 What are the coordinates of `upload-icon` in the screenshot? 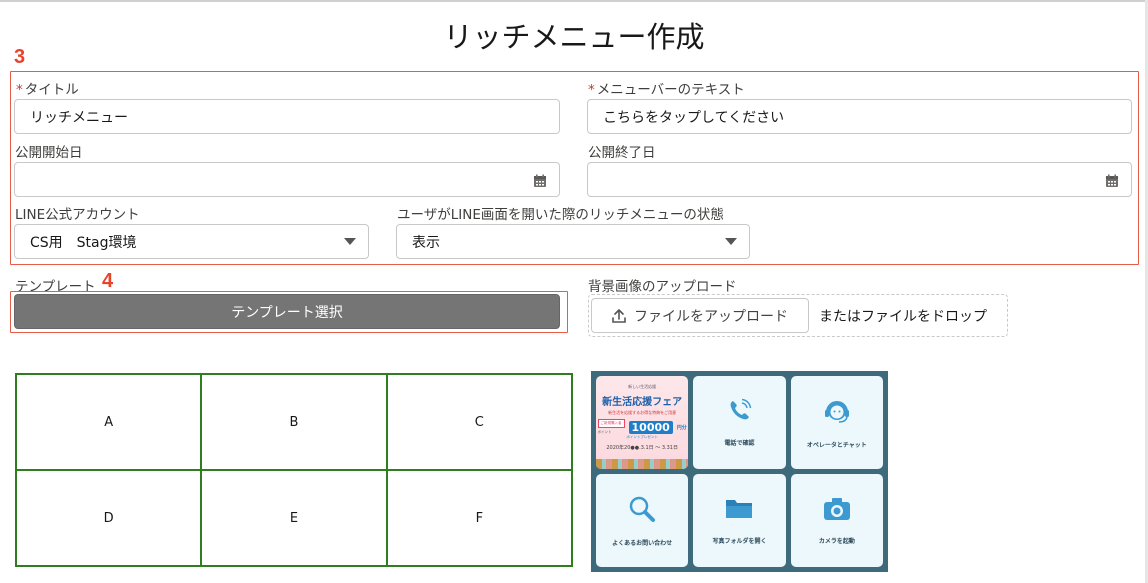 It's located at (619, 315).